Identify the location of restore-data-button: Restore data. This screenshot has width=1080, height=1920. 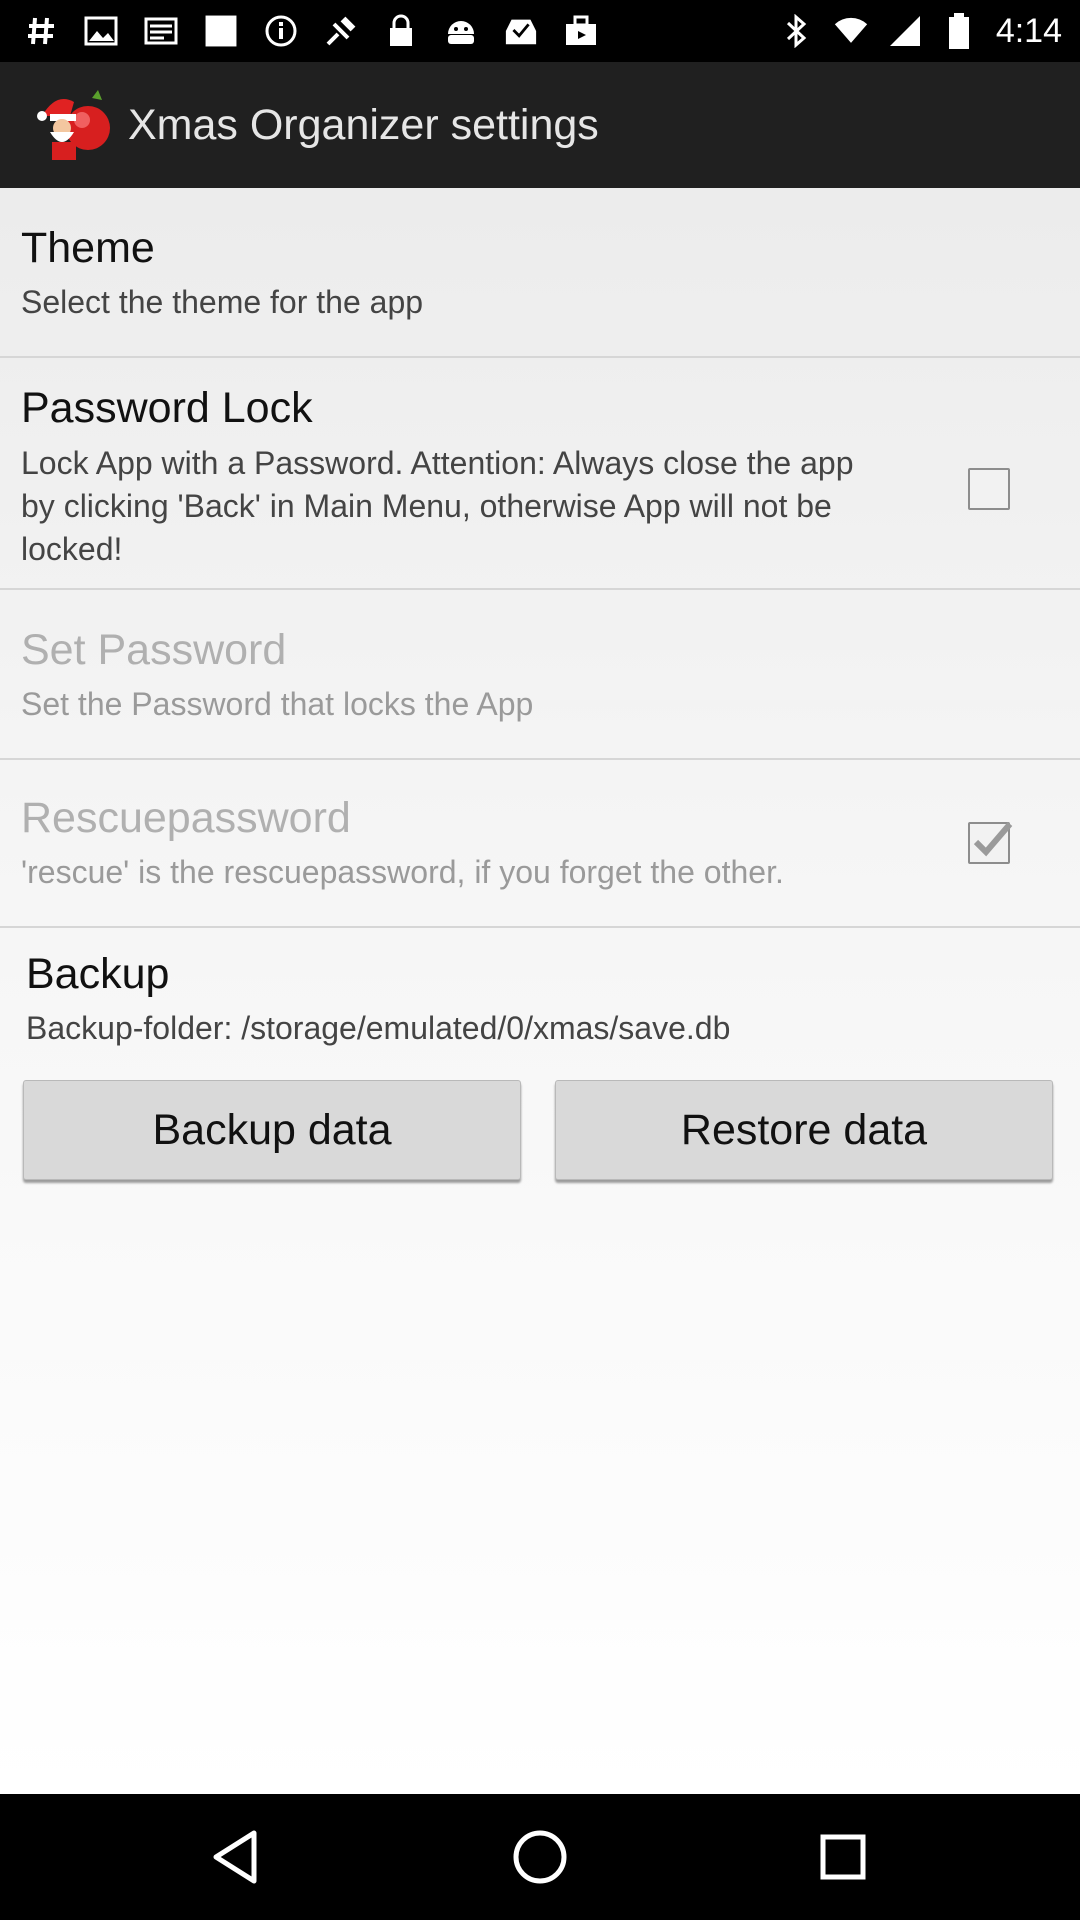
(804, 1130).